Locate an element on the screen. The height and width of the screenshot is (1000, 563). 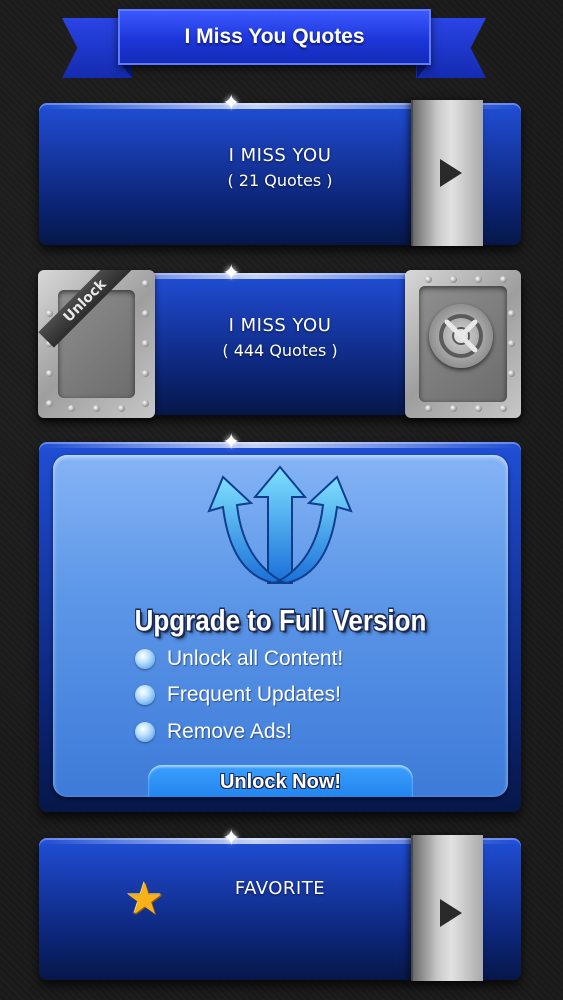
favorite-card: ✦ ★ FAVORITE is located at coordinates (280, 904).